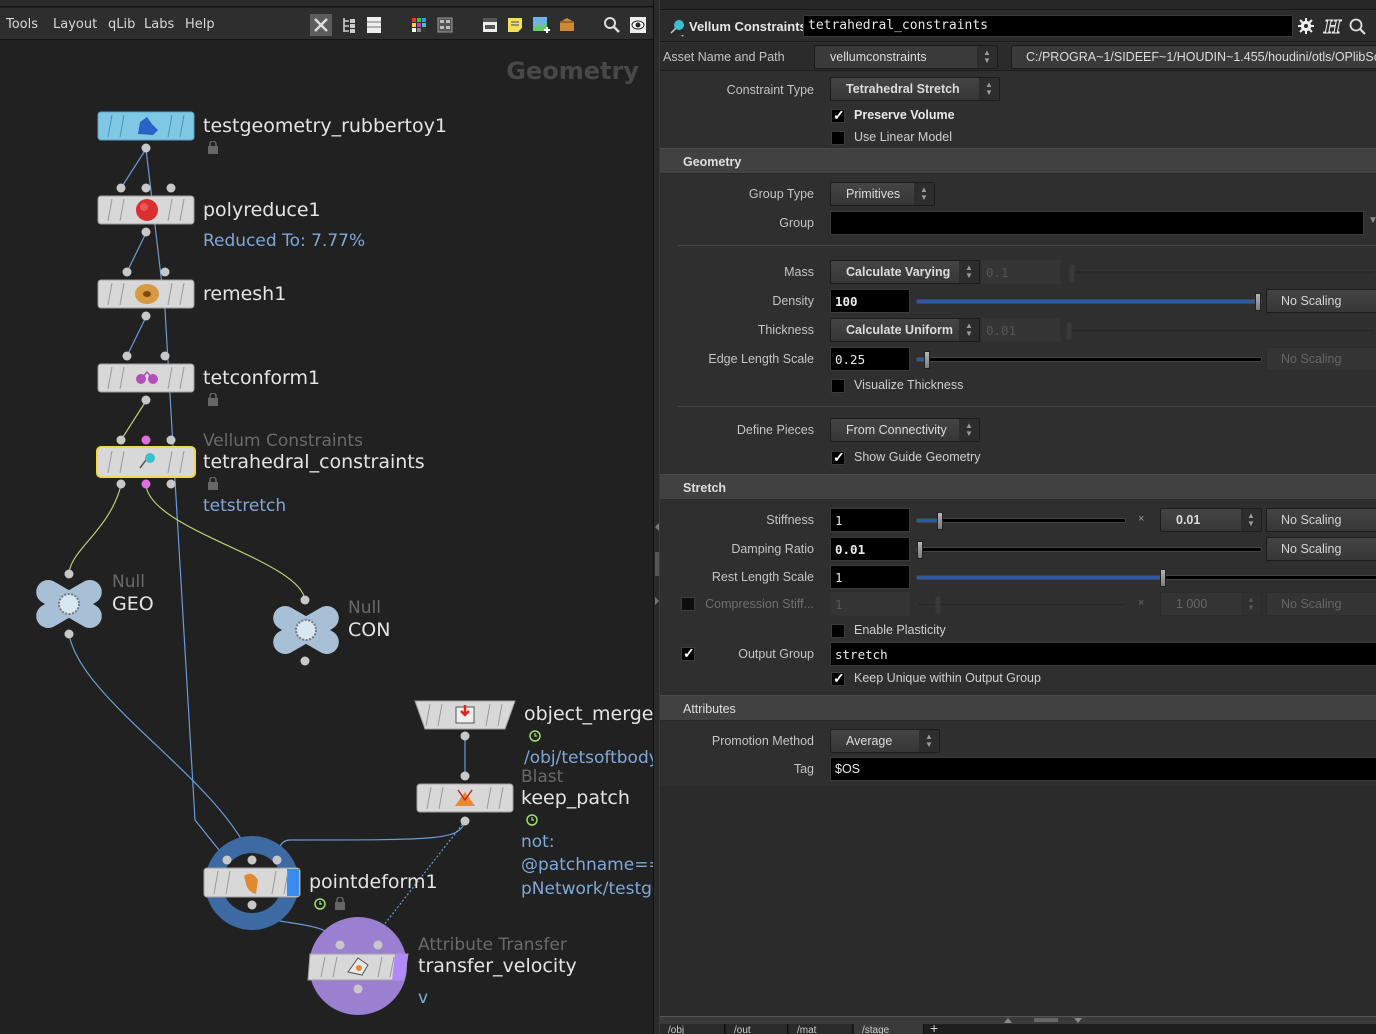 Image resolution: width=1376 pixels, height=1034 pixels. Describe the element at coordinates (262, 210) in the screenshot. I see `node-name-polyreduce: polyreduce1` at that location.